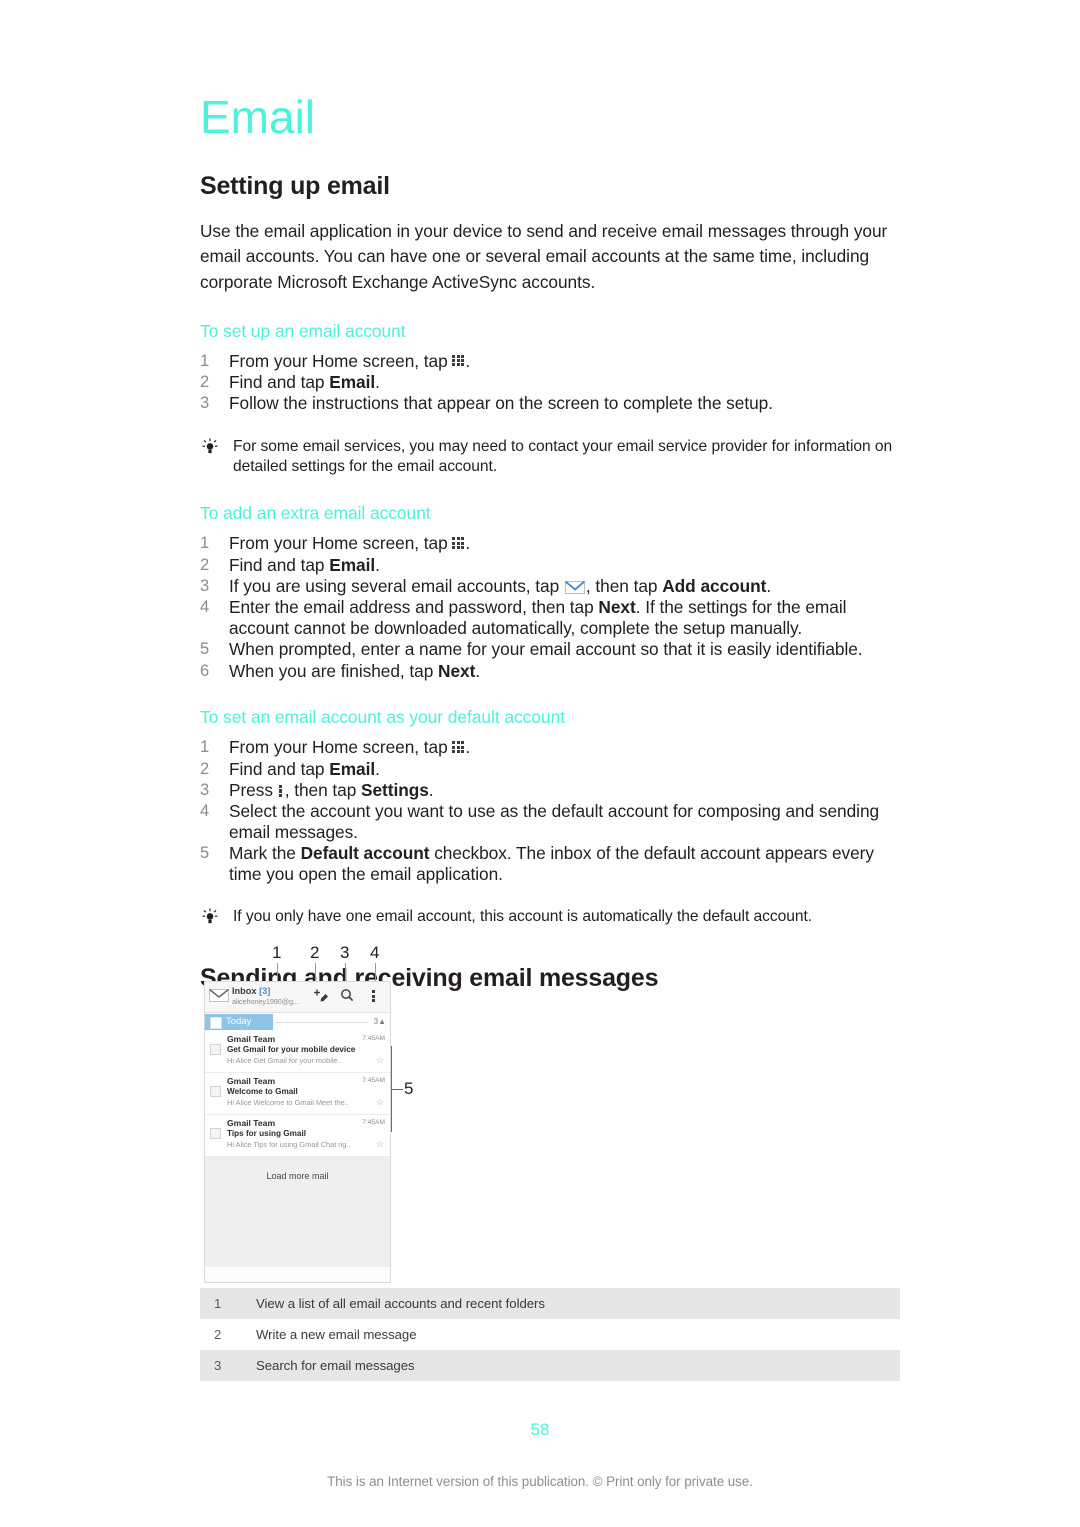 The width and height of the screenshot is (1080, 1527). Describe the element at coordinates (335, 1365) in the screenshot. I see `legend-description: Search for email messages` at that location.